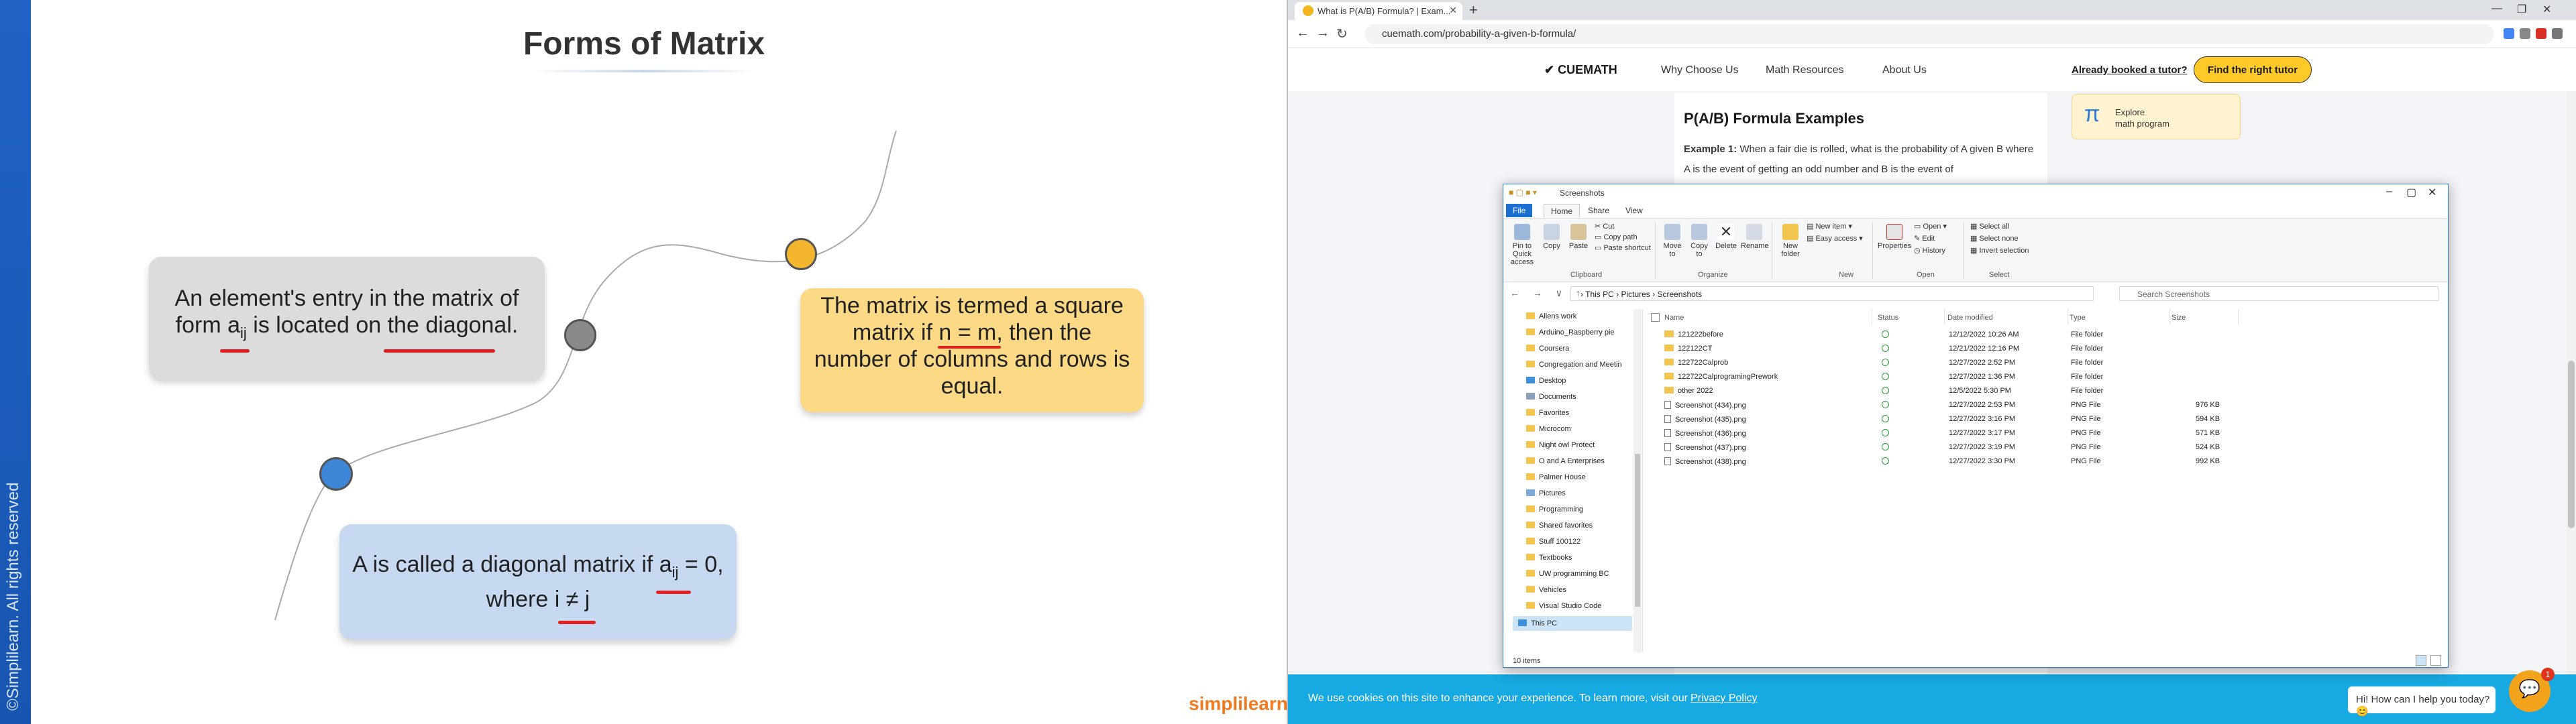 The image size is (2576, 724). Describe the element at coordinates (1302, 33) in the screenshot. I see `back-icon: ←` at that location.